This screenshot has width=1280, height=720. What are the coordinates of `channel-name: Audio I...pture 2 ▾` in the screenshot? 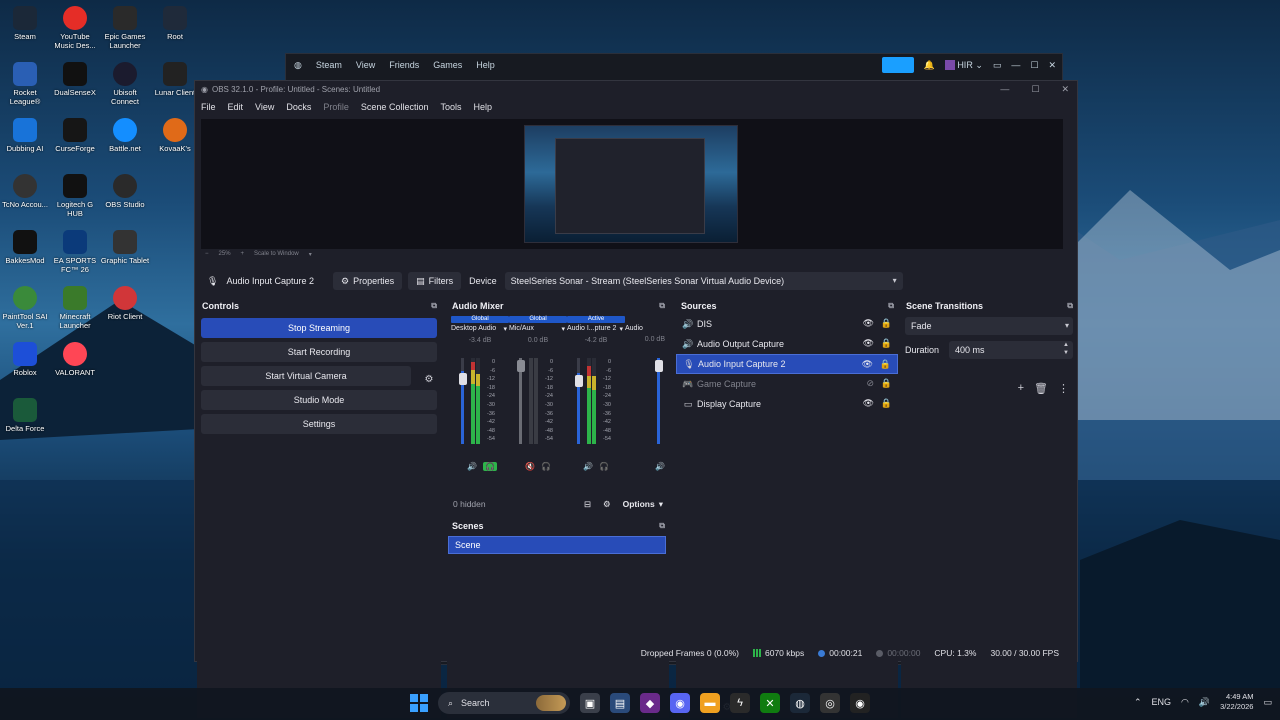 It's located at (596, 329).